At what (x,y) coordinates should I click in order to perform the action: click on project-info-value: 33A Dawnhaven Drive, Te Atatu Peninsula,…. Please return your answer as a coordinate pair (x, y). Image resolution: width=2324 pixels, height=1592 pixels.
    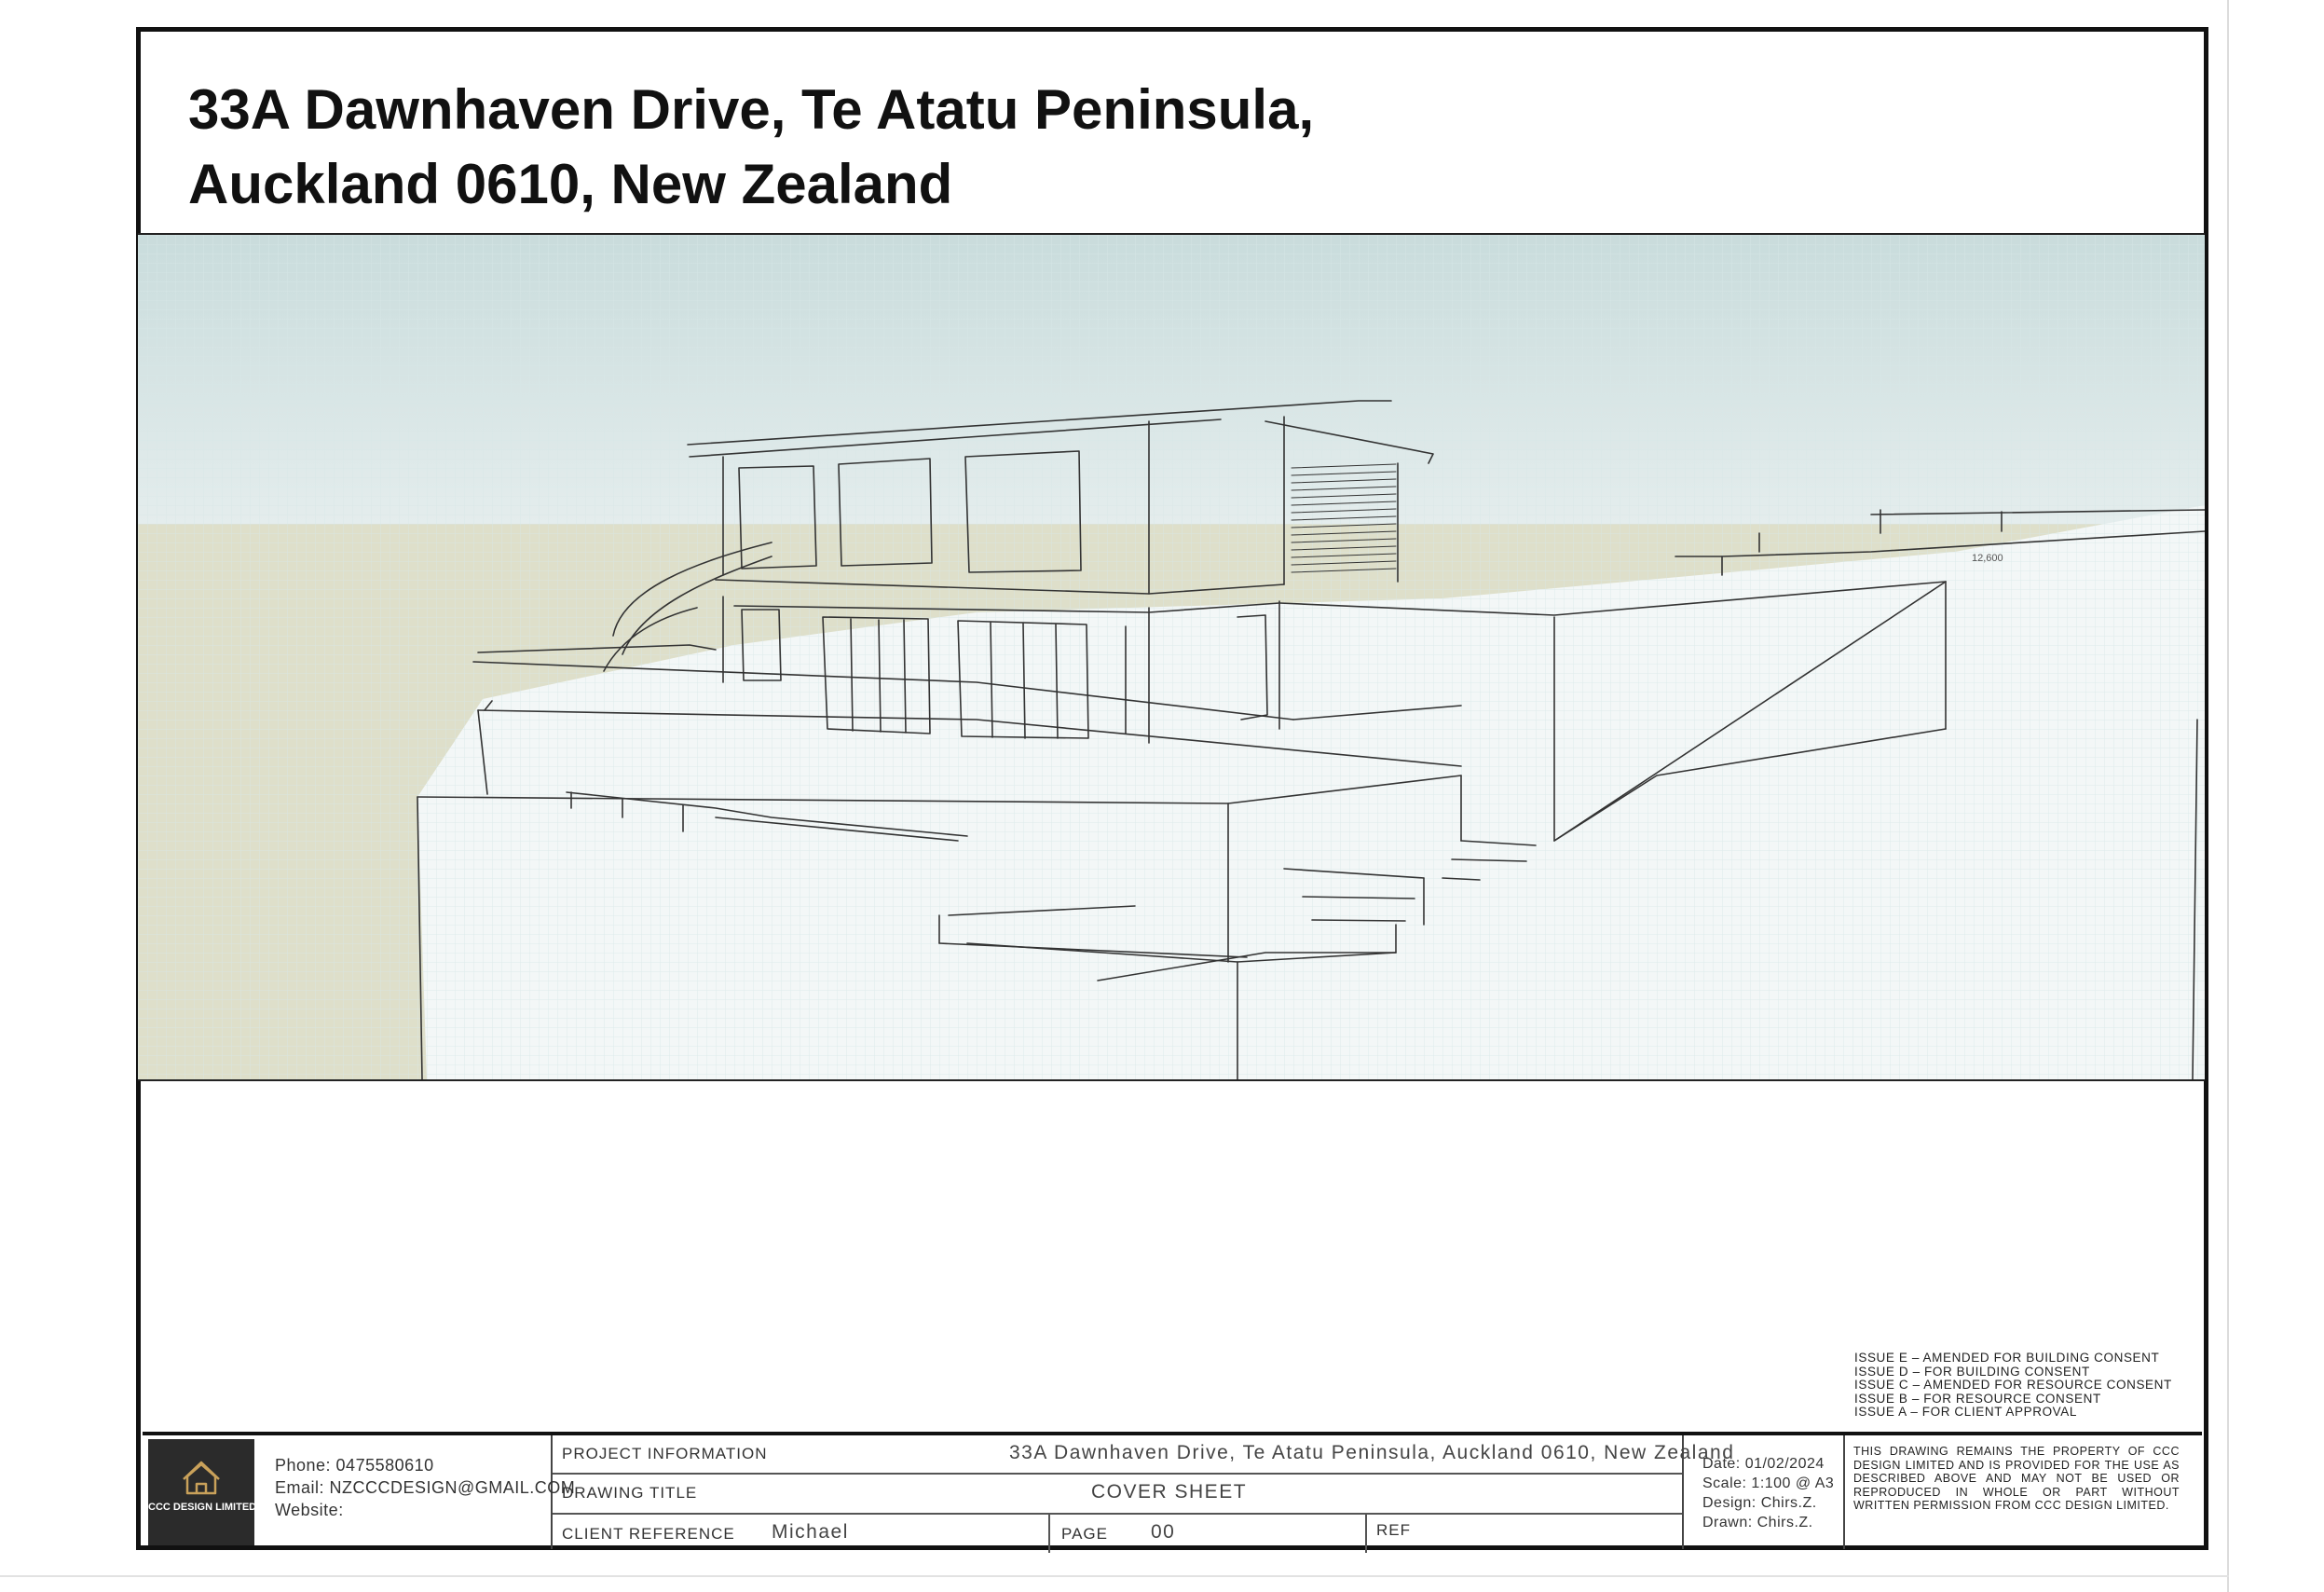
    Looking at the image, I should click on (1372, 1452).